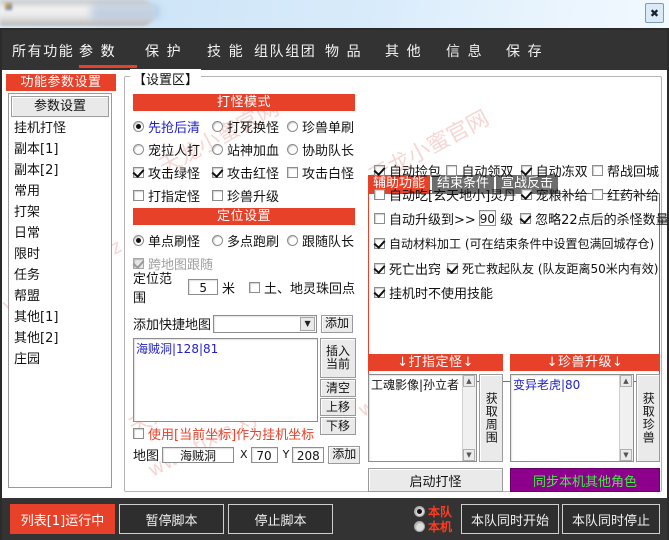 This screenshot has width=669, height=540. I want to click on quick-map-add-button: 添加, so click(337, 323).